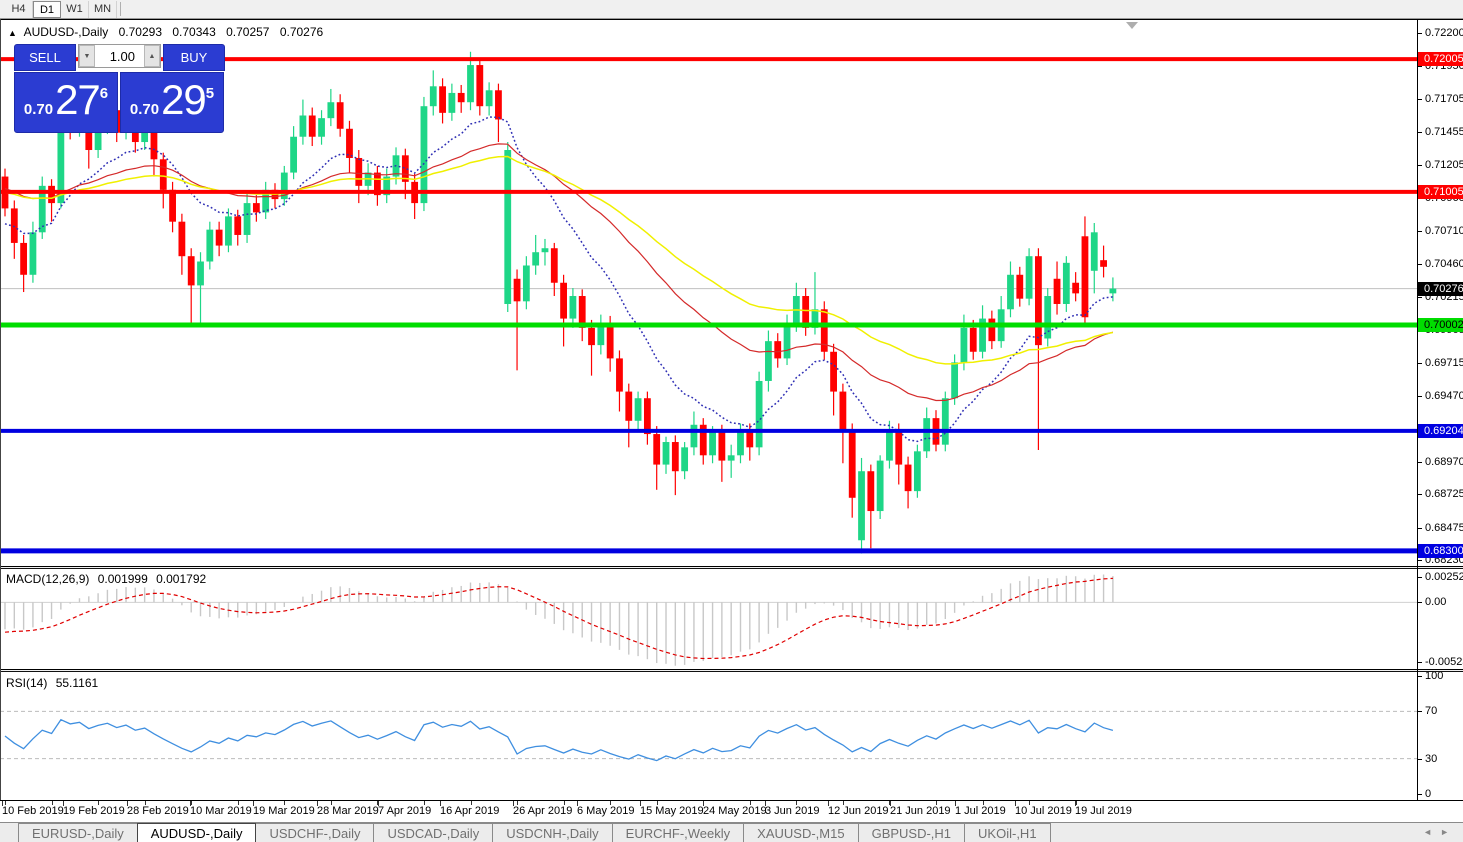  Describe the element at coordinates (181, 579) in the screenshot. I see `macd-signal-value: 0.001792` at that location.